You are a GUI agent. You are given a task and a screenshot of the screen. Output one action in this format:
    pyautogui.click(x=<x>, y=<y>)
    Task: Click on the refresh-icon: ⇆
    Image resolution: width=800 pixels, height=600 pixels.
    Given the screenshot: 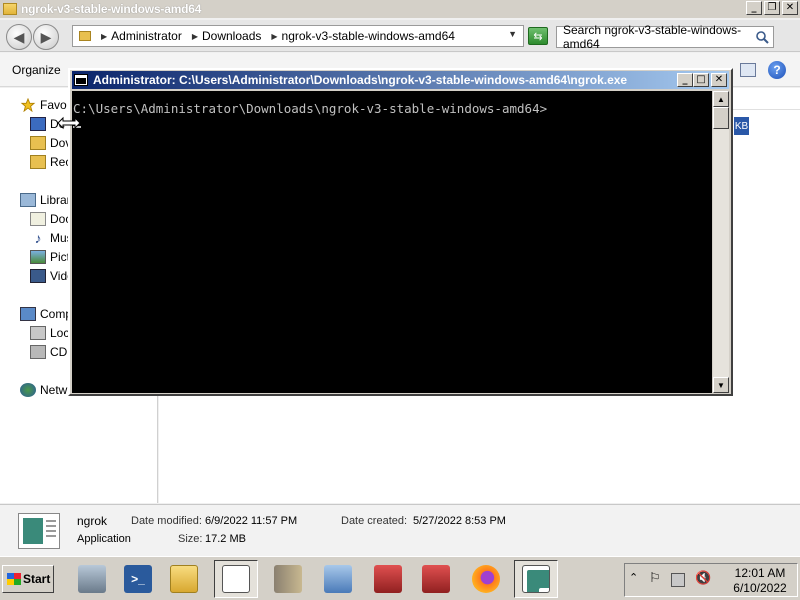 What is the action you would take?
    pyautogui.click(x=538, y=36)
    